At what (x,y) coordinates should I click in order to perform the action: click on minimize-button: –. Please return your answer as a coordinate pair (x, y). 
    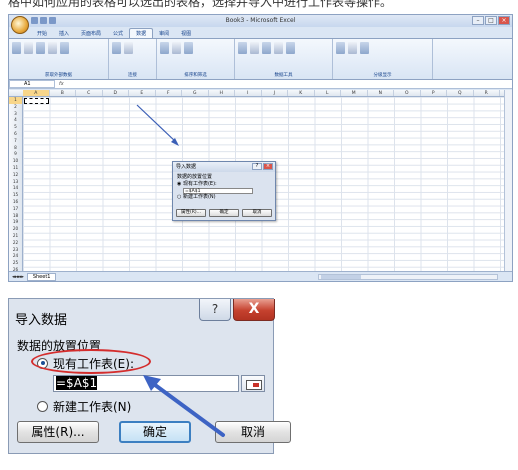
    Looking at the image, I should click on (478, 20).